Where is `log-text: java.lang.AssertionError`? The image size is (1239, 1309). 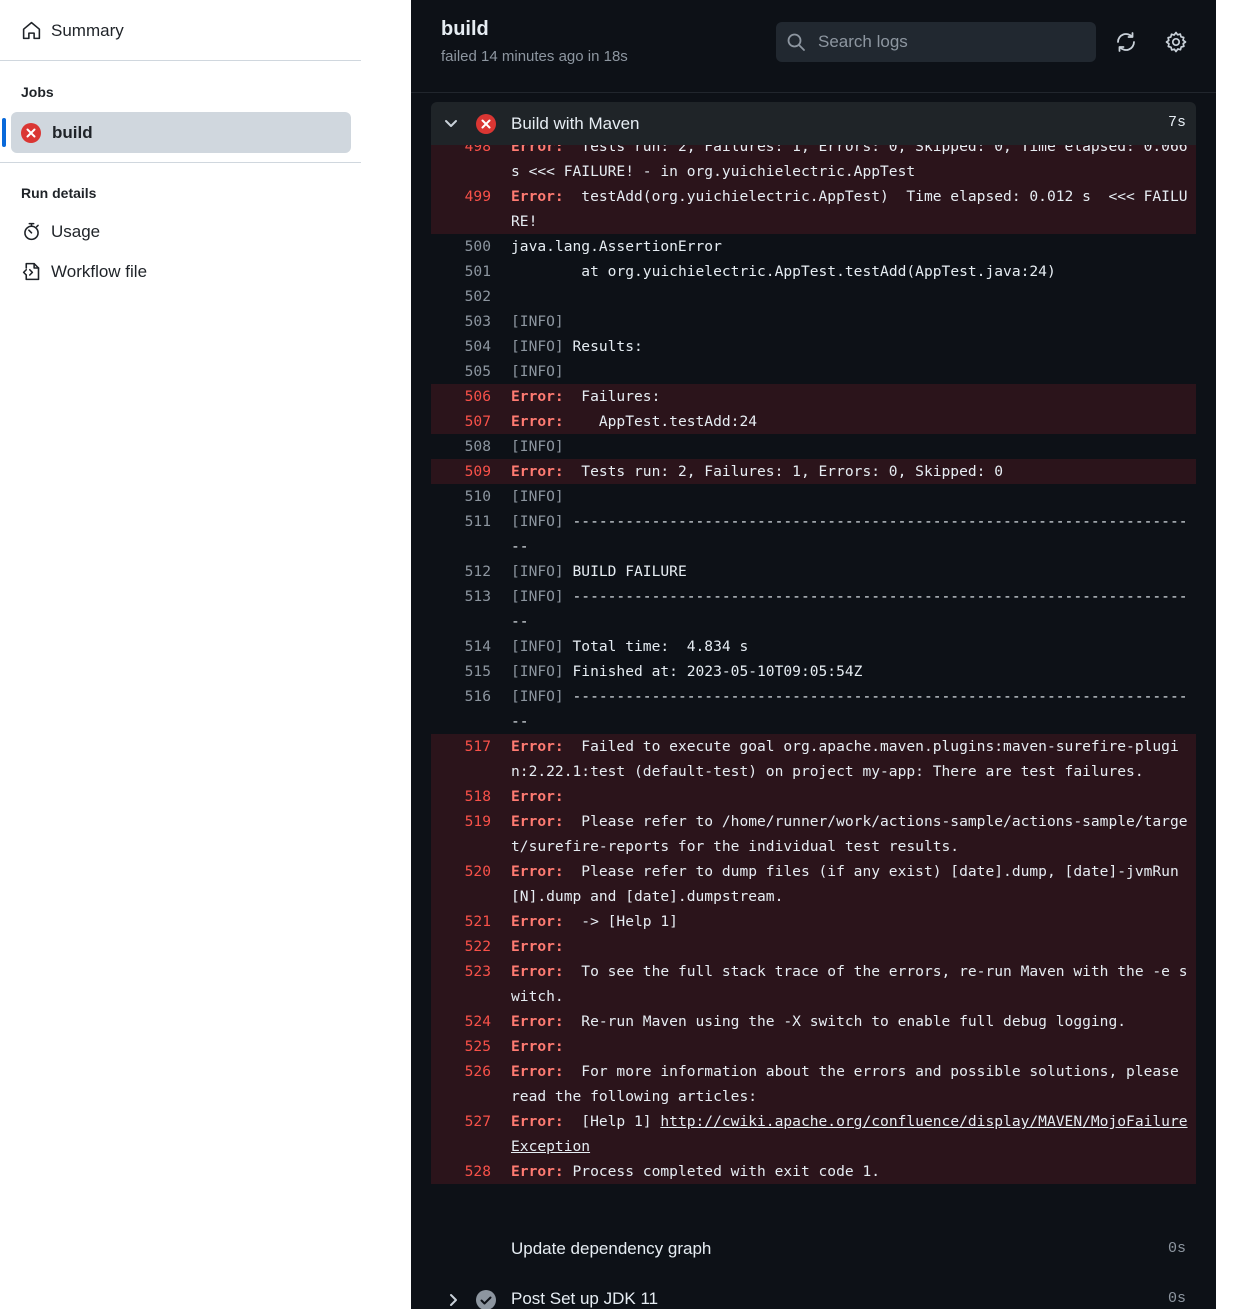
log-text: java.lang.AssertionError is located at coordinates (840, 246).